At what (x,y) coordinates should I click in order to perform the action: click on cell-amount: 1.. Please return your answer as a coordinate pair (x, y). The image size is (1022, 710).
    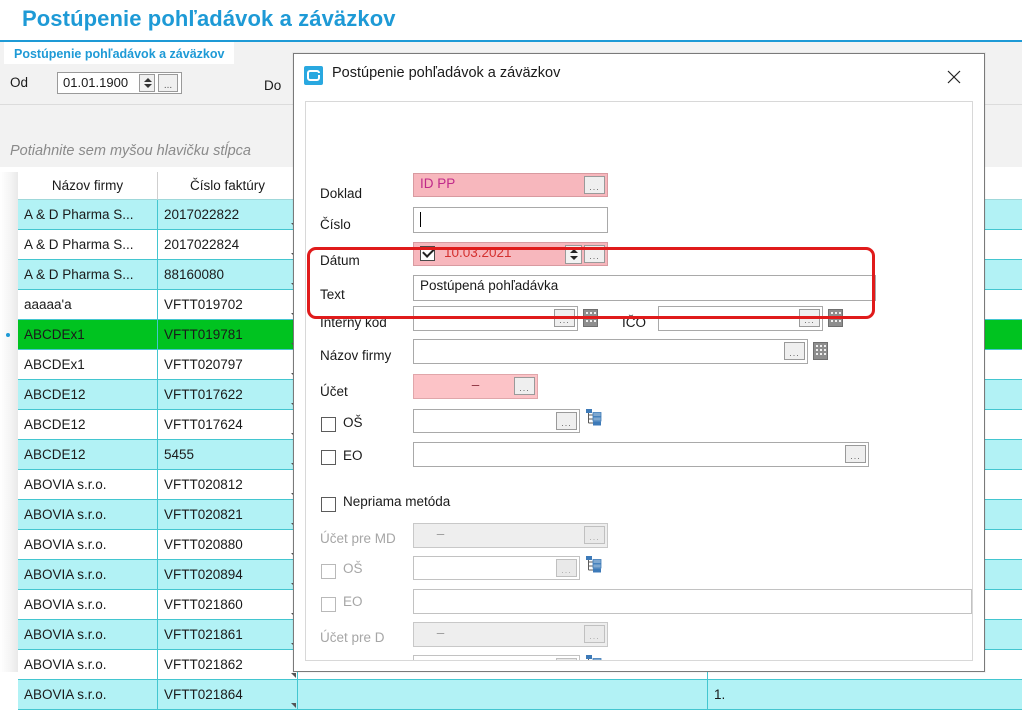
    Looking at the image, I should click on (864, 695).